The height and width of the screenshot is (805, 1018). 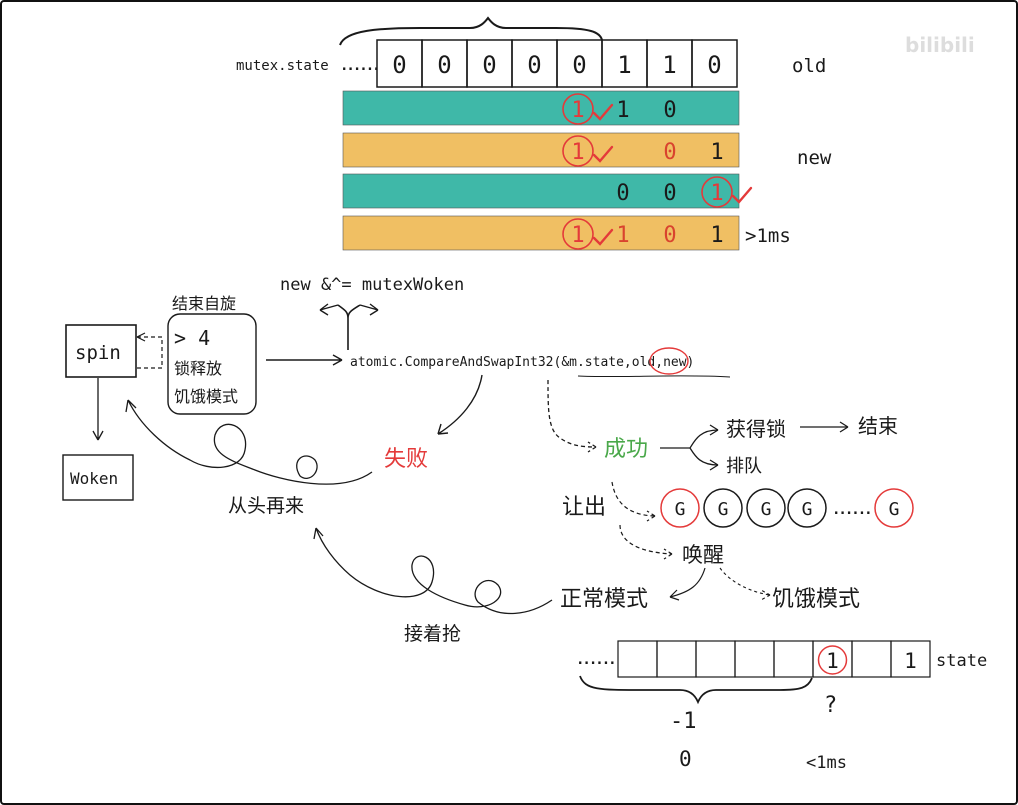 What do you see at coordinates (683, 721) in the screenshot?
I see `minus-one-label: -1` at bounding box center [683, 721].